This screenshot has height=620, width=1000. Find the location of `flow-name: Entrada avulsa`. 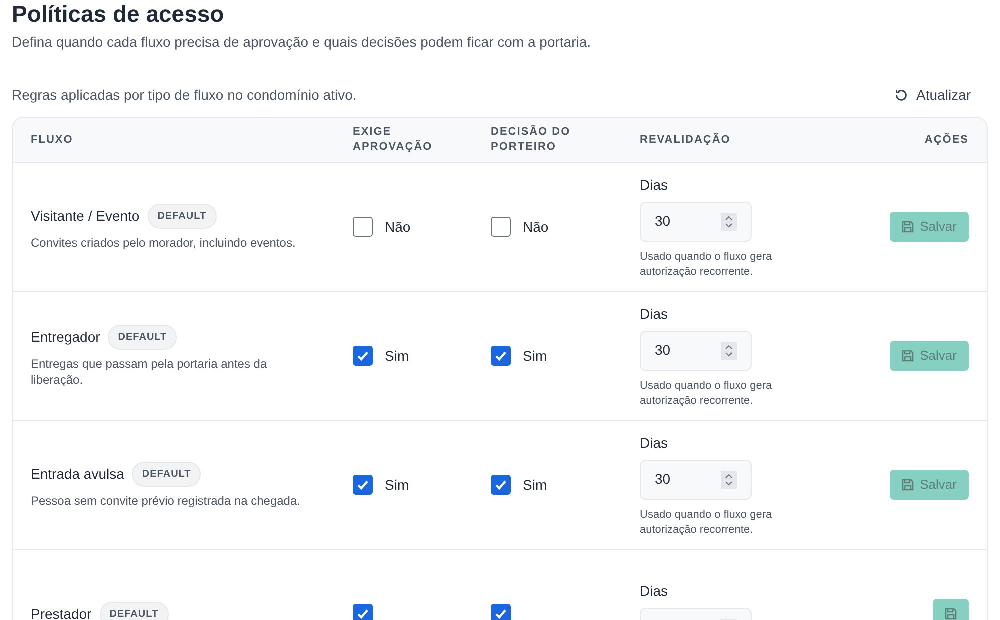

flow-name: Entrada avulsa is located at coordinates (77, 474).